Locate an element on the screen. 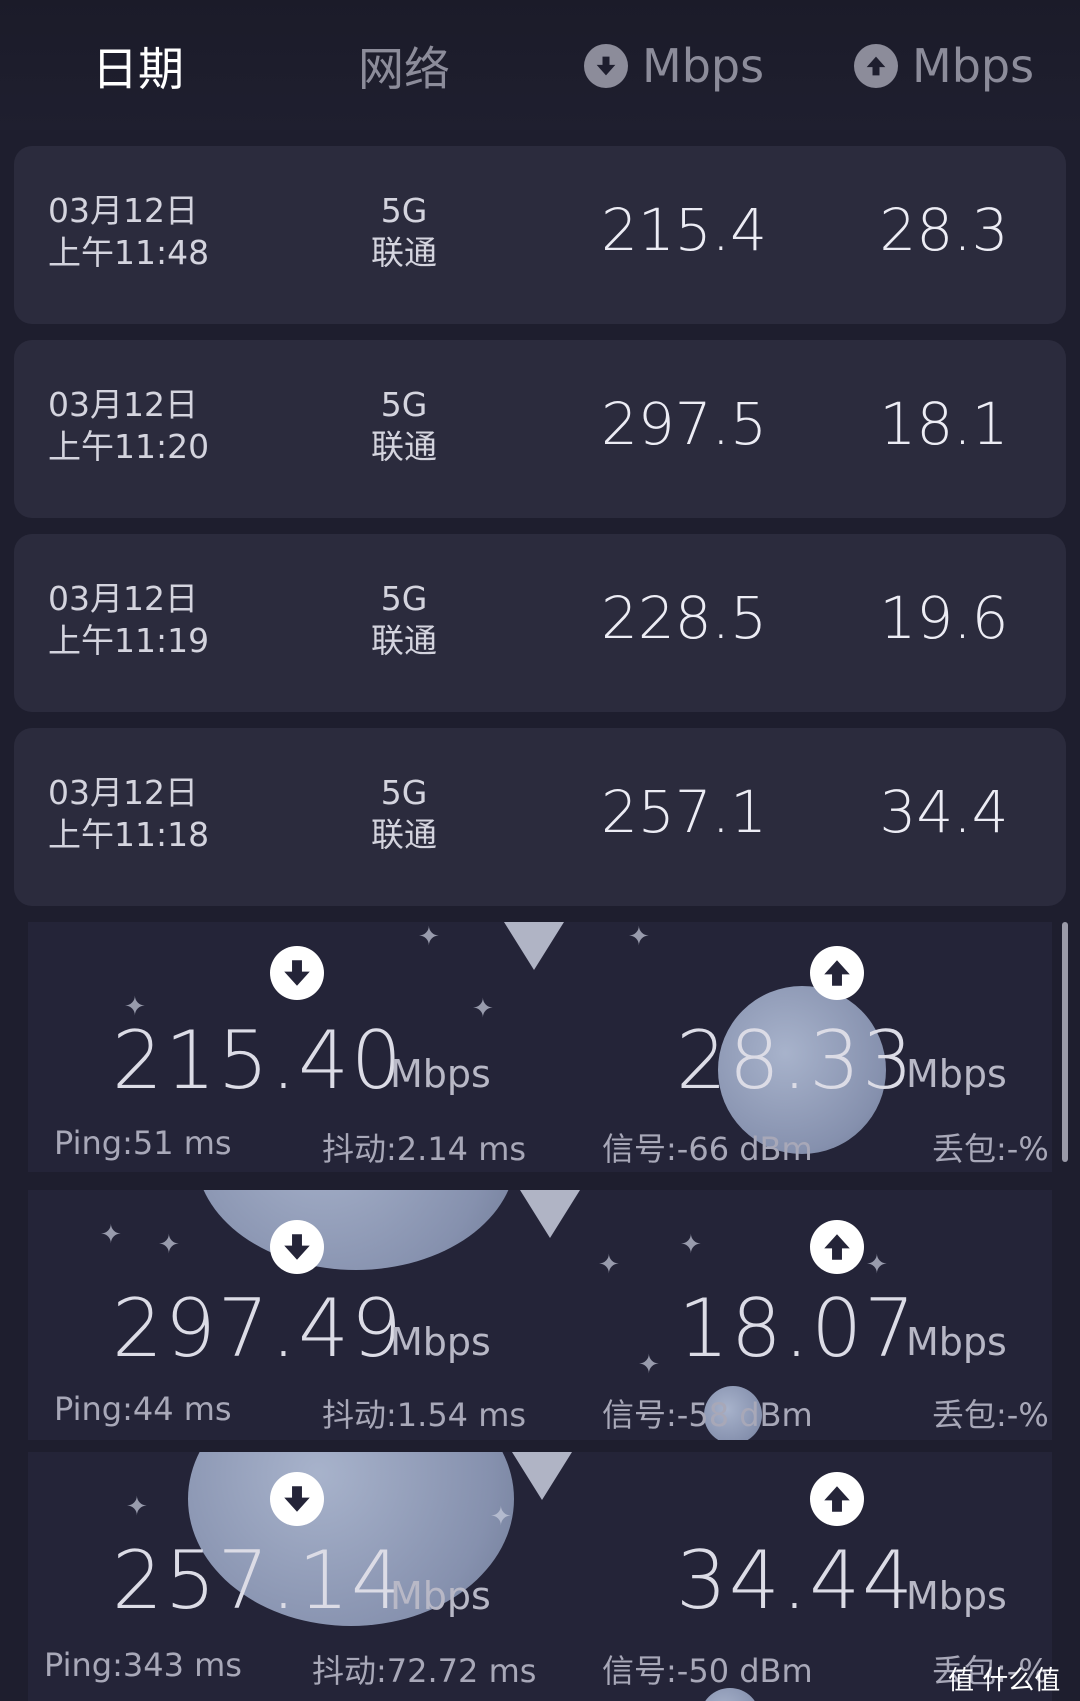 The height and width of the screenshot is (1701, 1080). column-upload: Mbps is located at coordinates (944, 66).